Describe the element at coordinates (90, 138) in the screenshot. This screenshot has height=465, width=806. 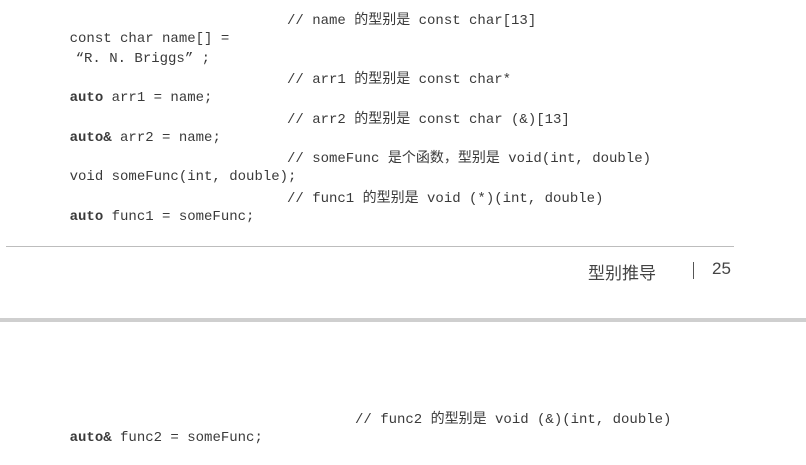
I see `keyword-auto-ref: auto&` at that location.